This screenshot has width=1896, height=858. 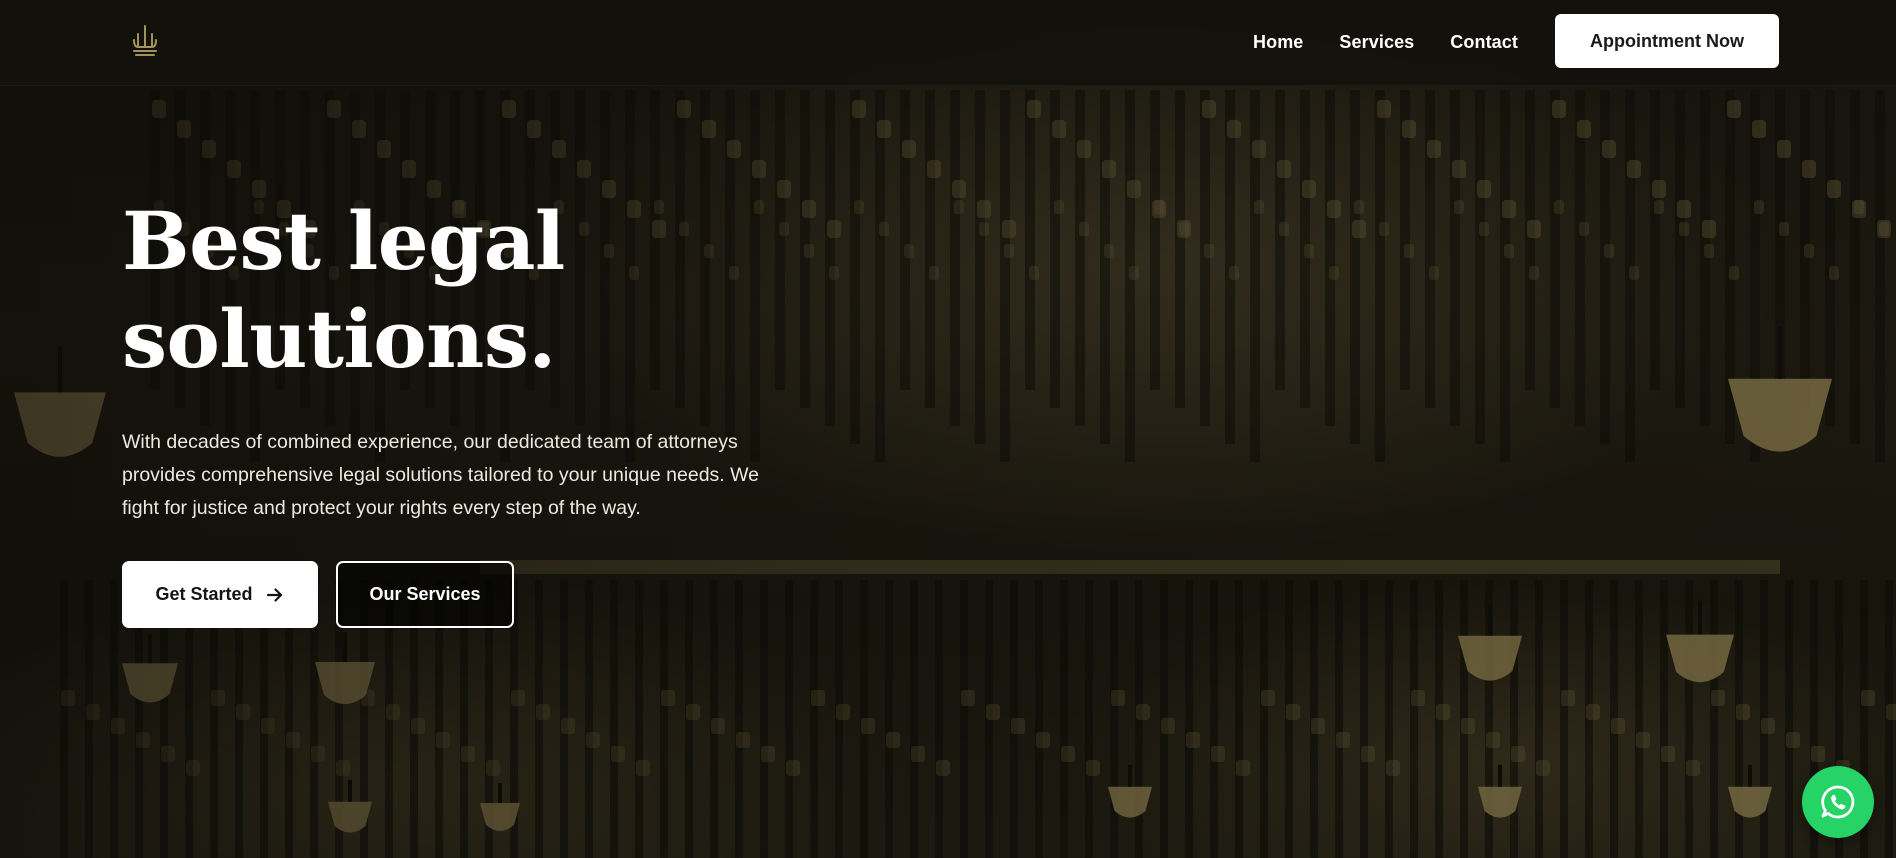 What do you see at coordinates (1376, 42) in the screenshot?
I see `nav-link-services: Services` at bounding box center [1376, 42].